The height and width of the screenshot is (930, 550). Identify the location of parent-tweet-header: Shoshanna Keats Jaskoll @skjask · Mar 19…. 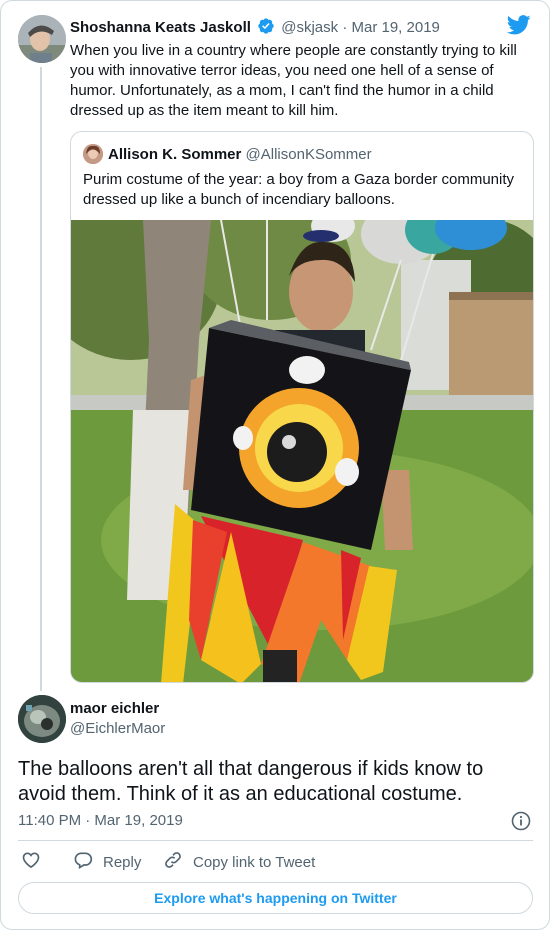
(255, 28).